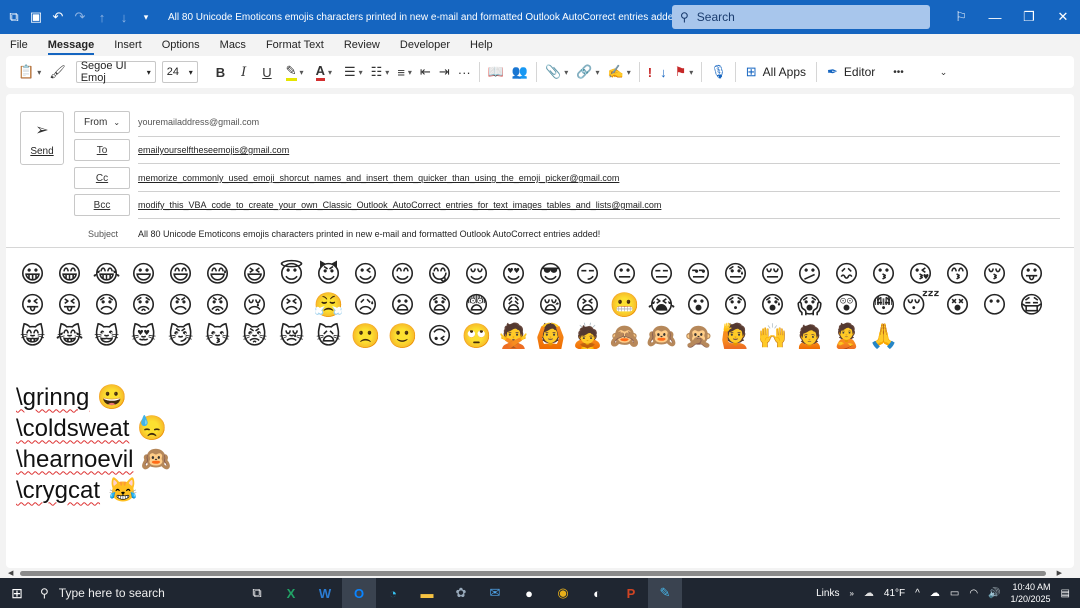 This screenshot has height=608, width=1080. Describe the element at coordinates (42, 138) in the screenshot. I see `send-button: ➢ Send` at that location.